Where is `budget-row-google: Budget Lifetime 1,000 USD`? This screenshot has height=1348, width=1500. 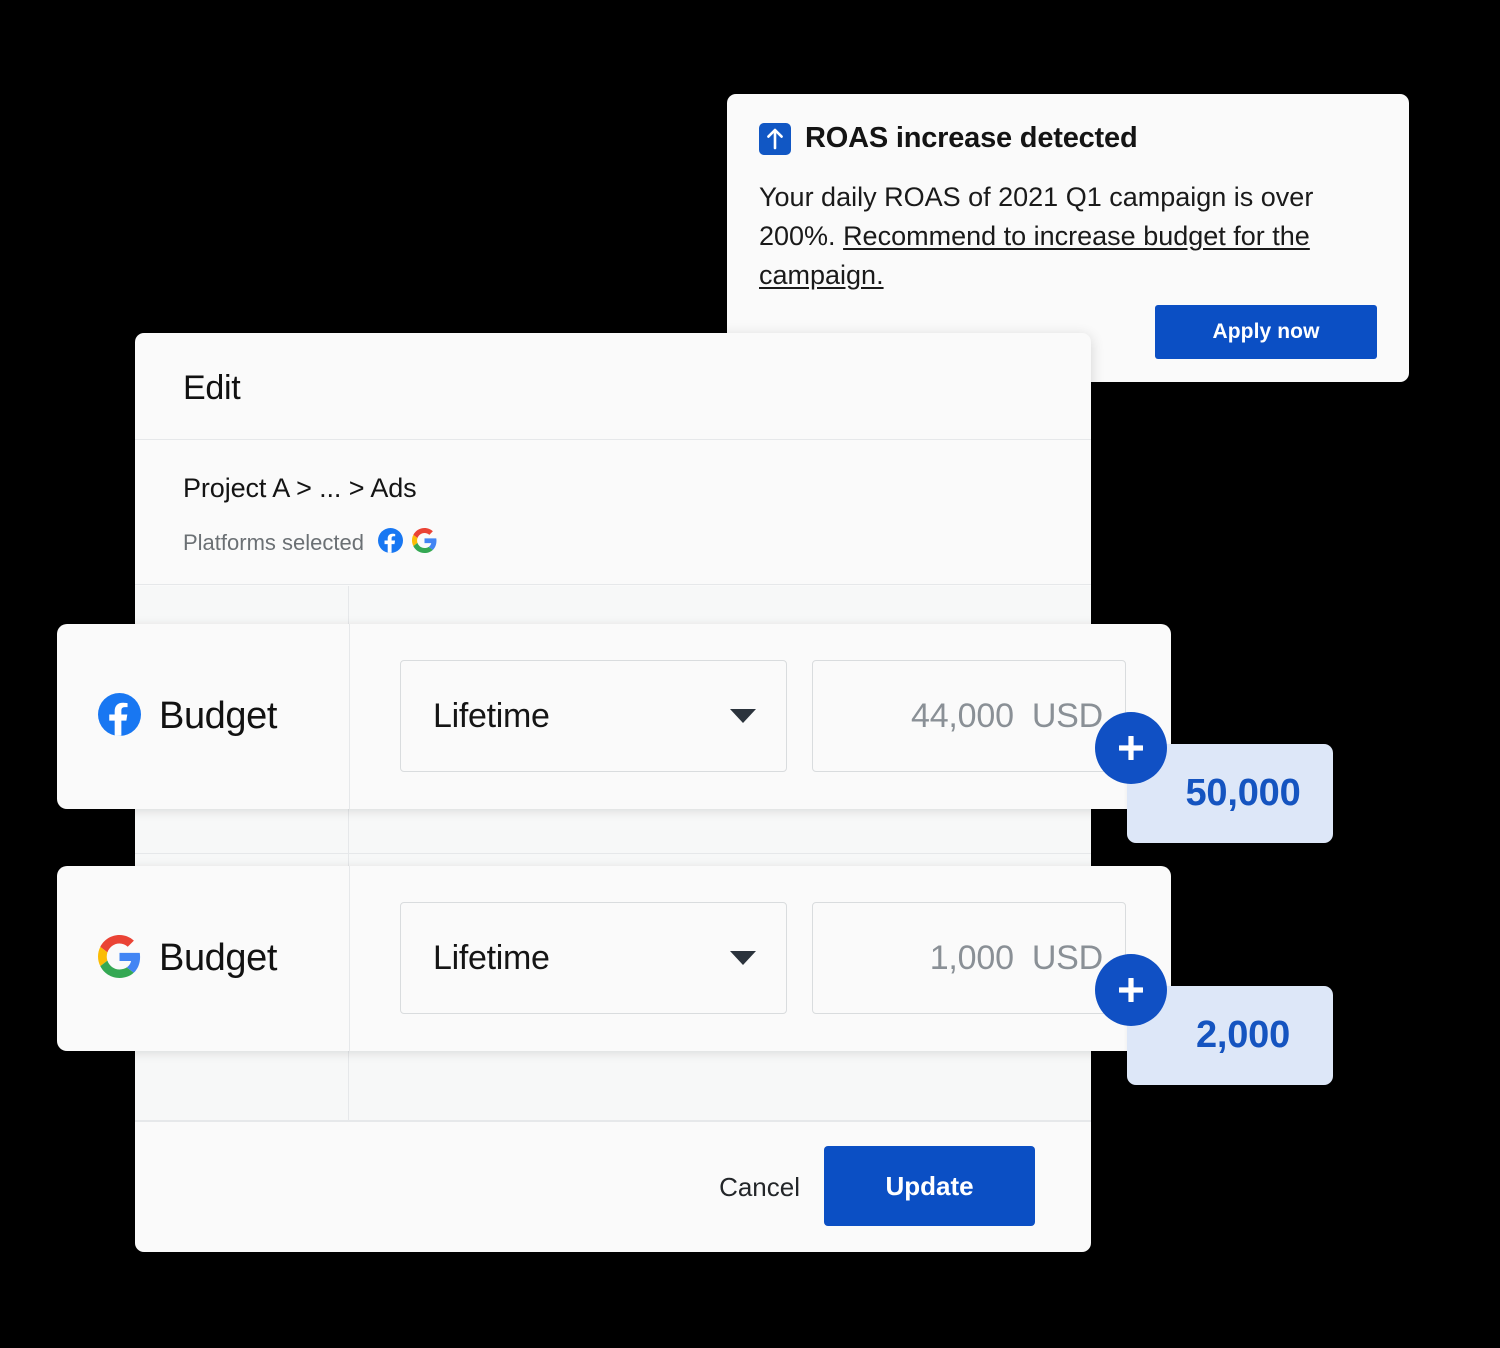 budget-row-google: Budget Lifetime 1,000 USD is located at coordinates (614, 958).